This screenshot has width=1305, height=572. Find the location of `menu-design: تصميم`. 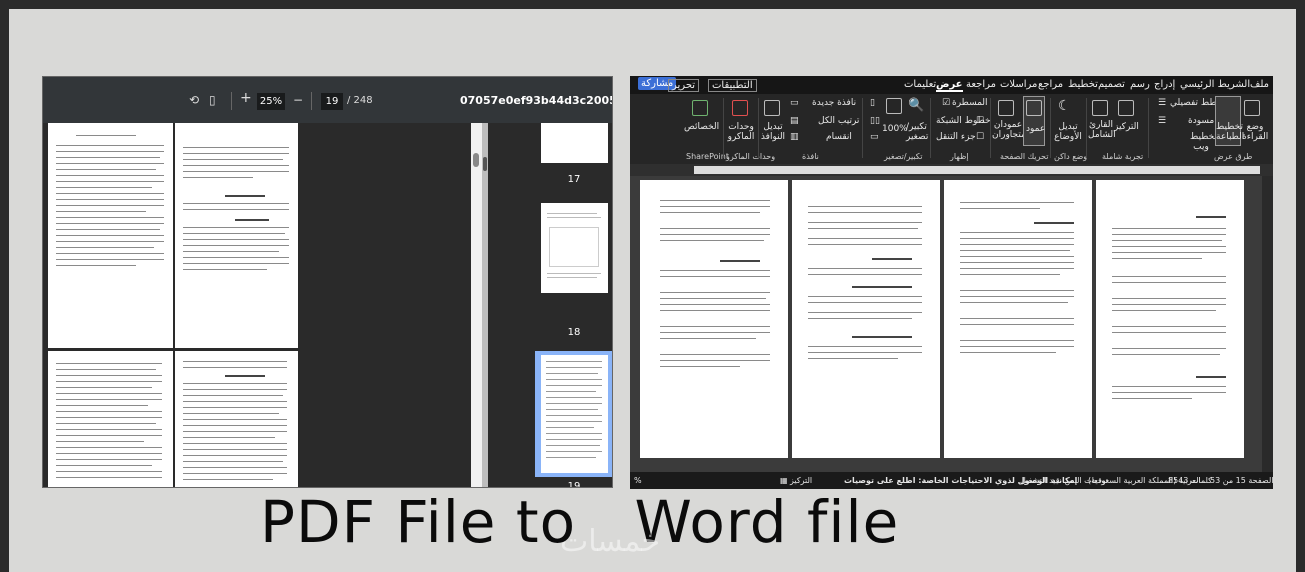

menu-design: تصميم is located at coordinates (1111, 84).